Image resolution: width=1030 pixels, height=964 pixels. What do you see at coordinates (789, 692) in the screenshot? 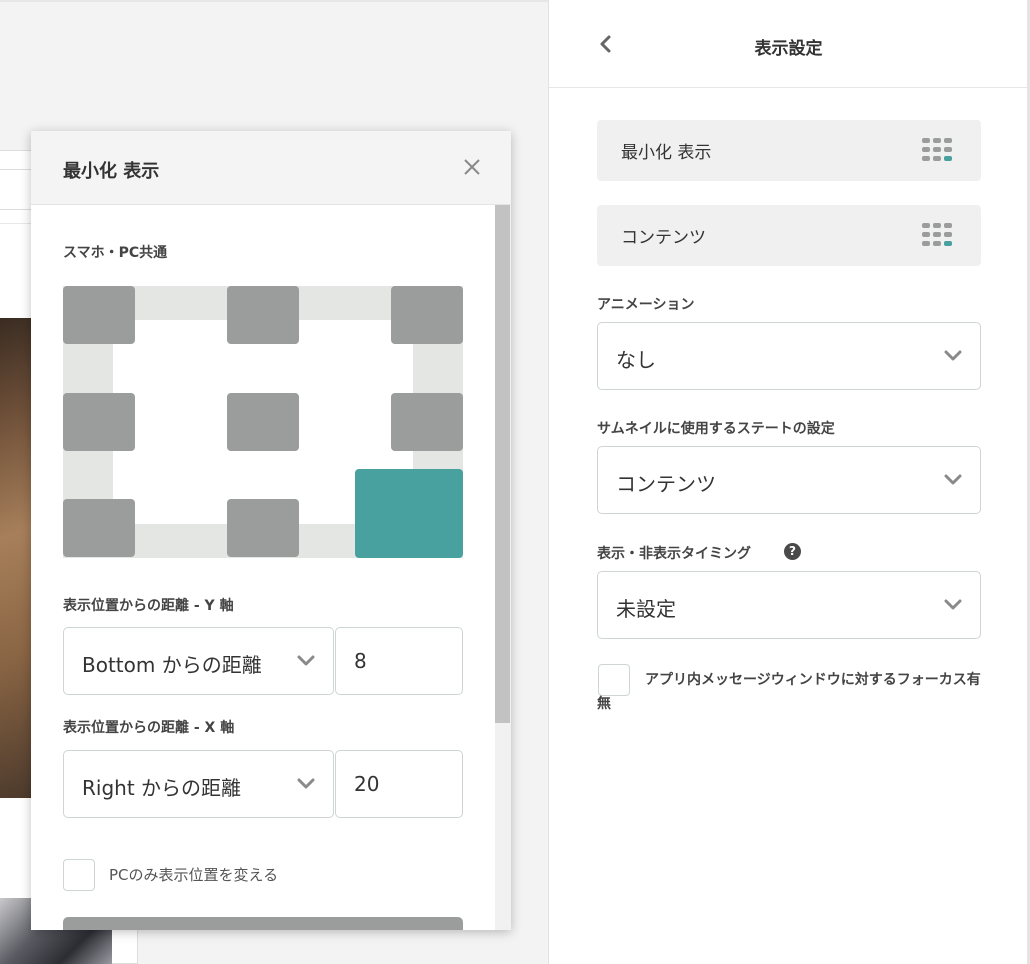
I see `focus-checkbox-label: アプリ内メッセージウィンドウに対するフォーカス有無` at bounding box center [789, 692].